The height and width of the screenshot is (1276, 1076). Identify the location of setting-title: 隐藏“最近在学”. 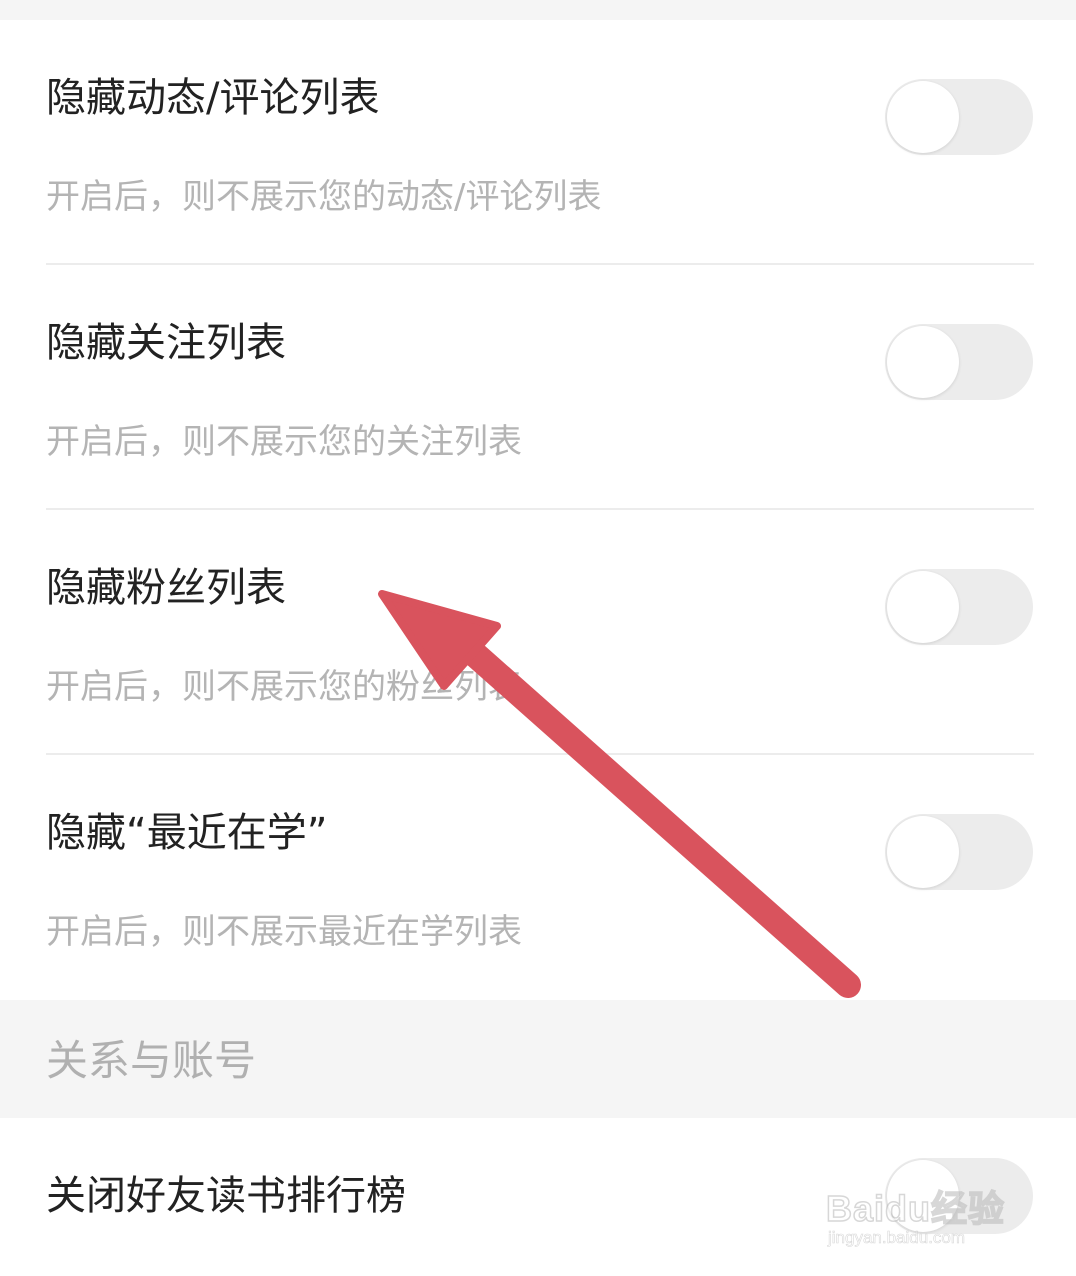
(187, 833).